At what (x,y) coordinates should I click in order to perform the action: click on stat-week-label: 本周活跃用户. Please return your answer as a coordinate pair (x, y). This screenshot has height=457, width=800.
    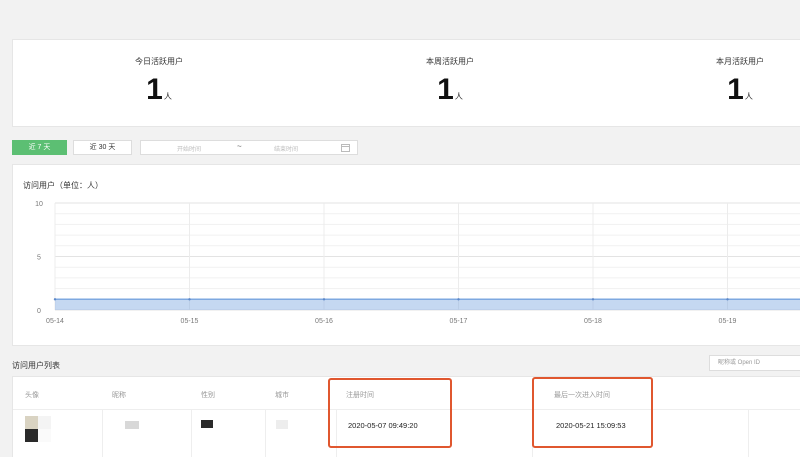
    Looking at the image, I should click on (450, 61).